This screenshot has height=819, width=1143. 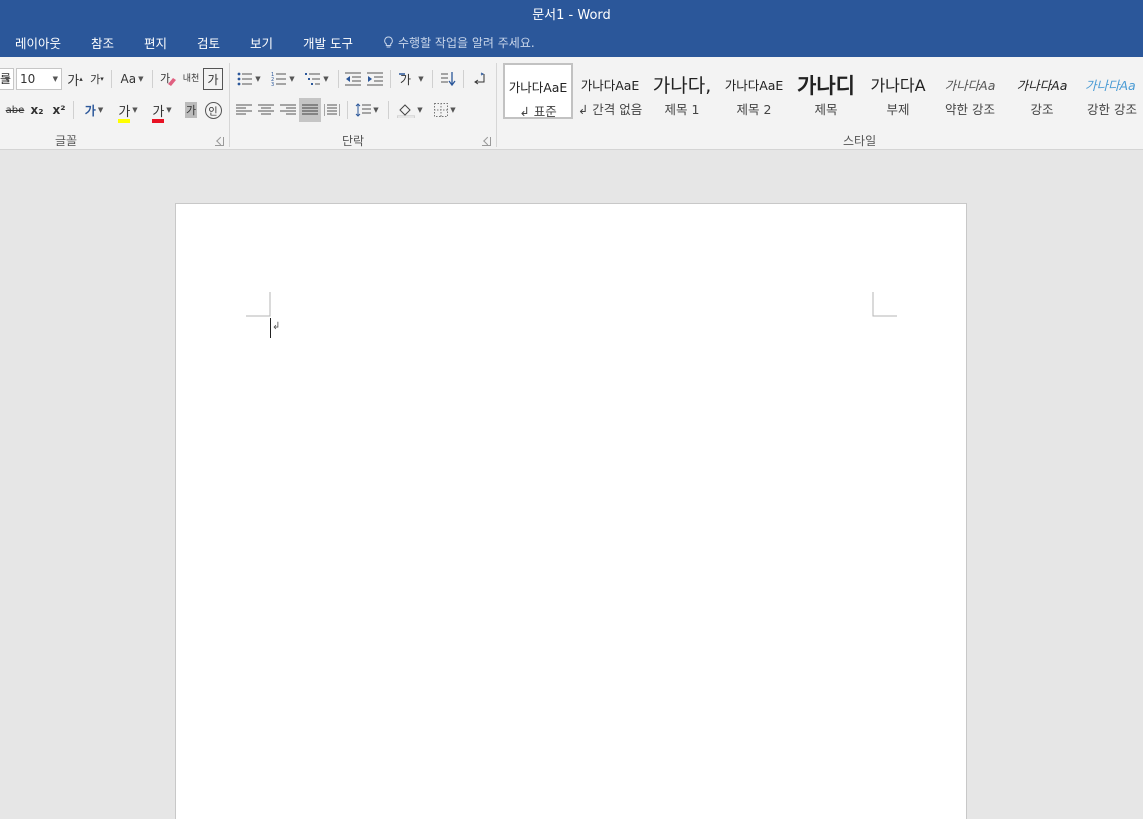 What do you see at coordinates (406, 111) in the screenshot?
I see `paint-bucket-icon` at bounding box center [406, 111].